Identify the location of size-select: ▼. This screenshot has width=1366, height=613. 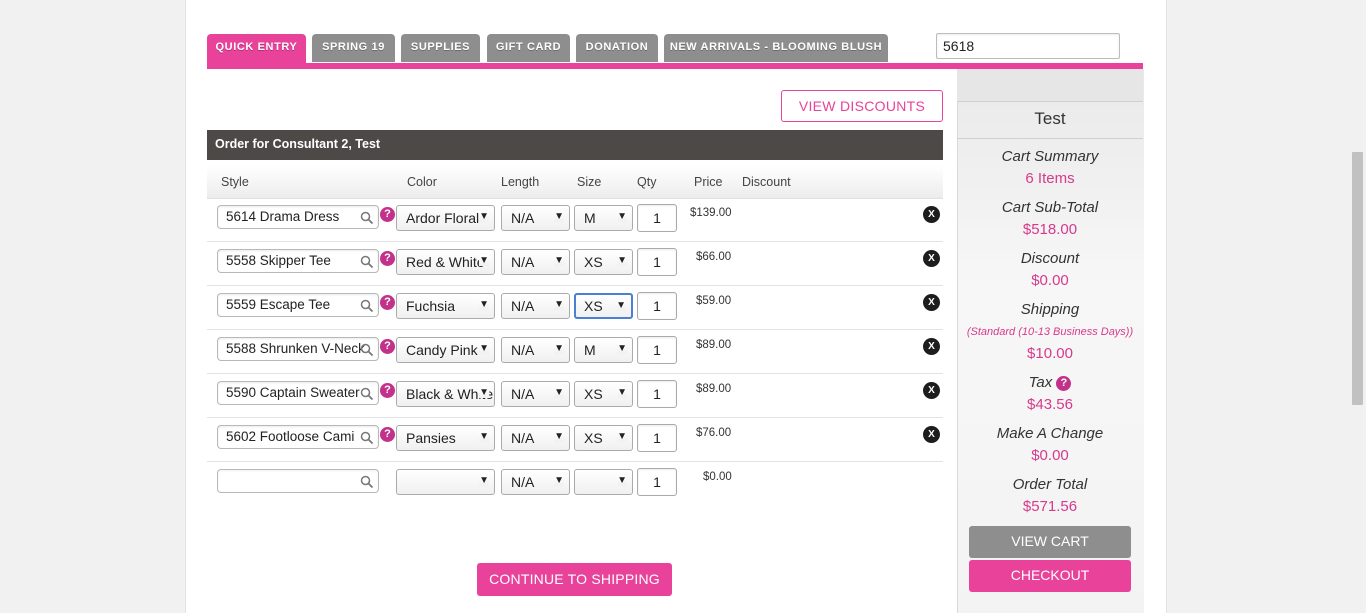
(603, 482).